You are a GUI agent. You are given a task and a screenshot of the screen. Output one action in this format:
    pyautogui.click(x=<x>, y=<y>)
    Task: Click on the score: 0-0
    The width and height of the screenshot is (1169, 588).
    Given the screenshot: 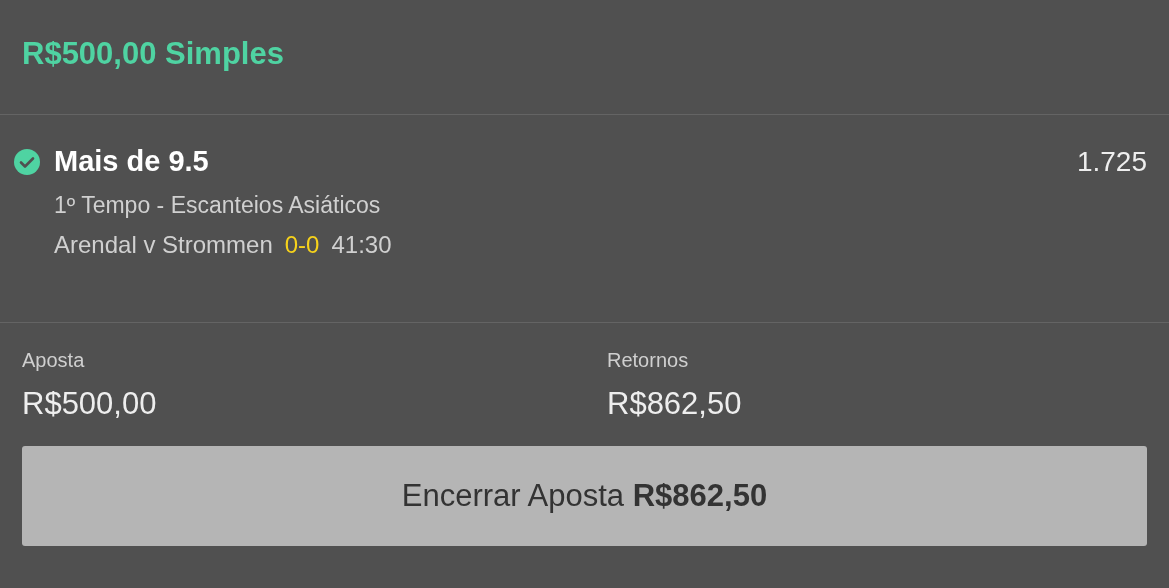 What is the action you would take?
    pyautogui.click(x=302, y=245)
    